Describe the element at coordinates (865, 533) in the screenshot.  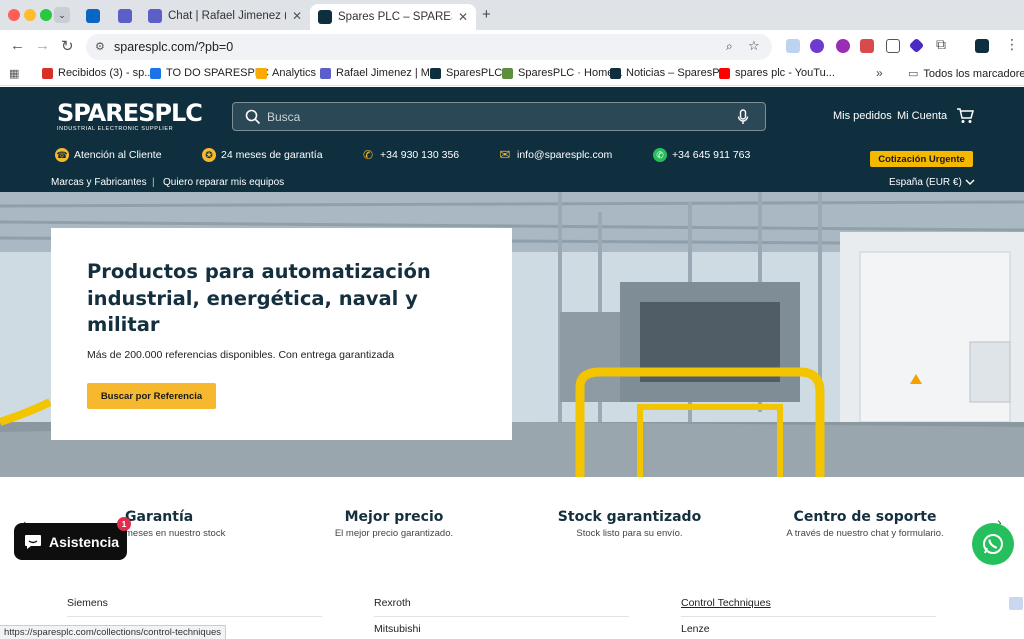
I see `feature-subtitle: A través de nuestro chat y formulario.` at that location.